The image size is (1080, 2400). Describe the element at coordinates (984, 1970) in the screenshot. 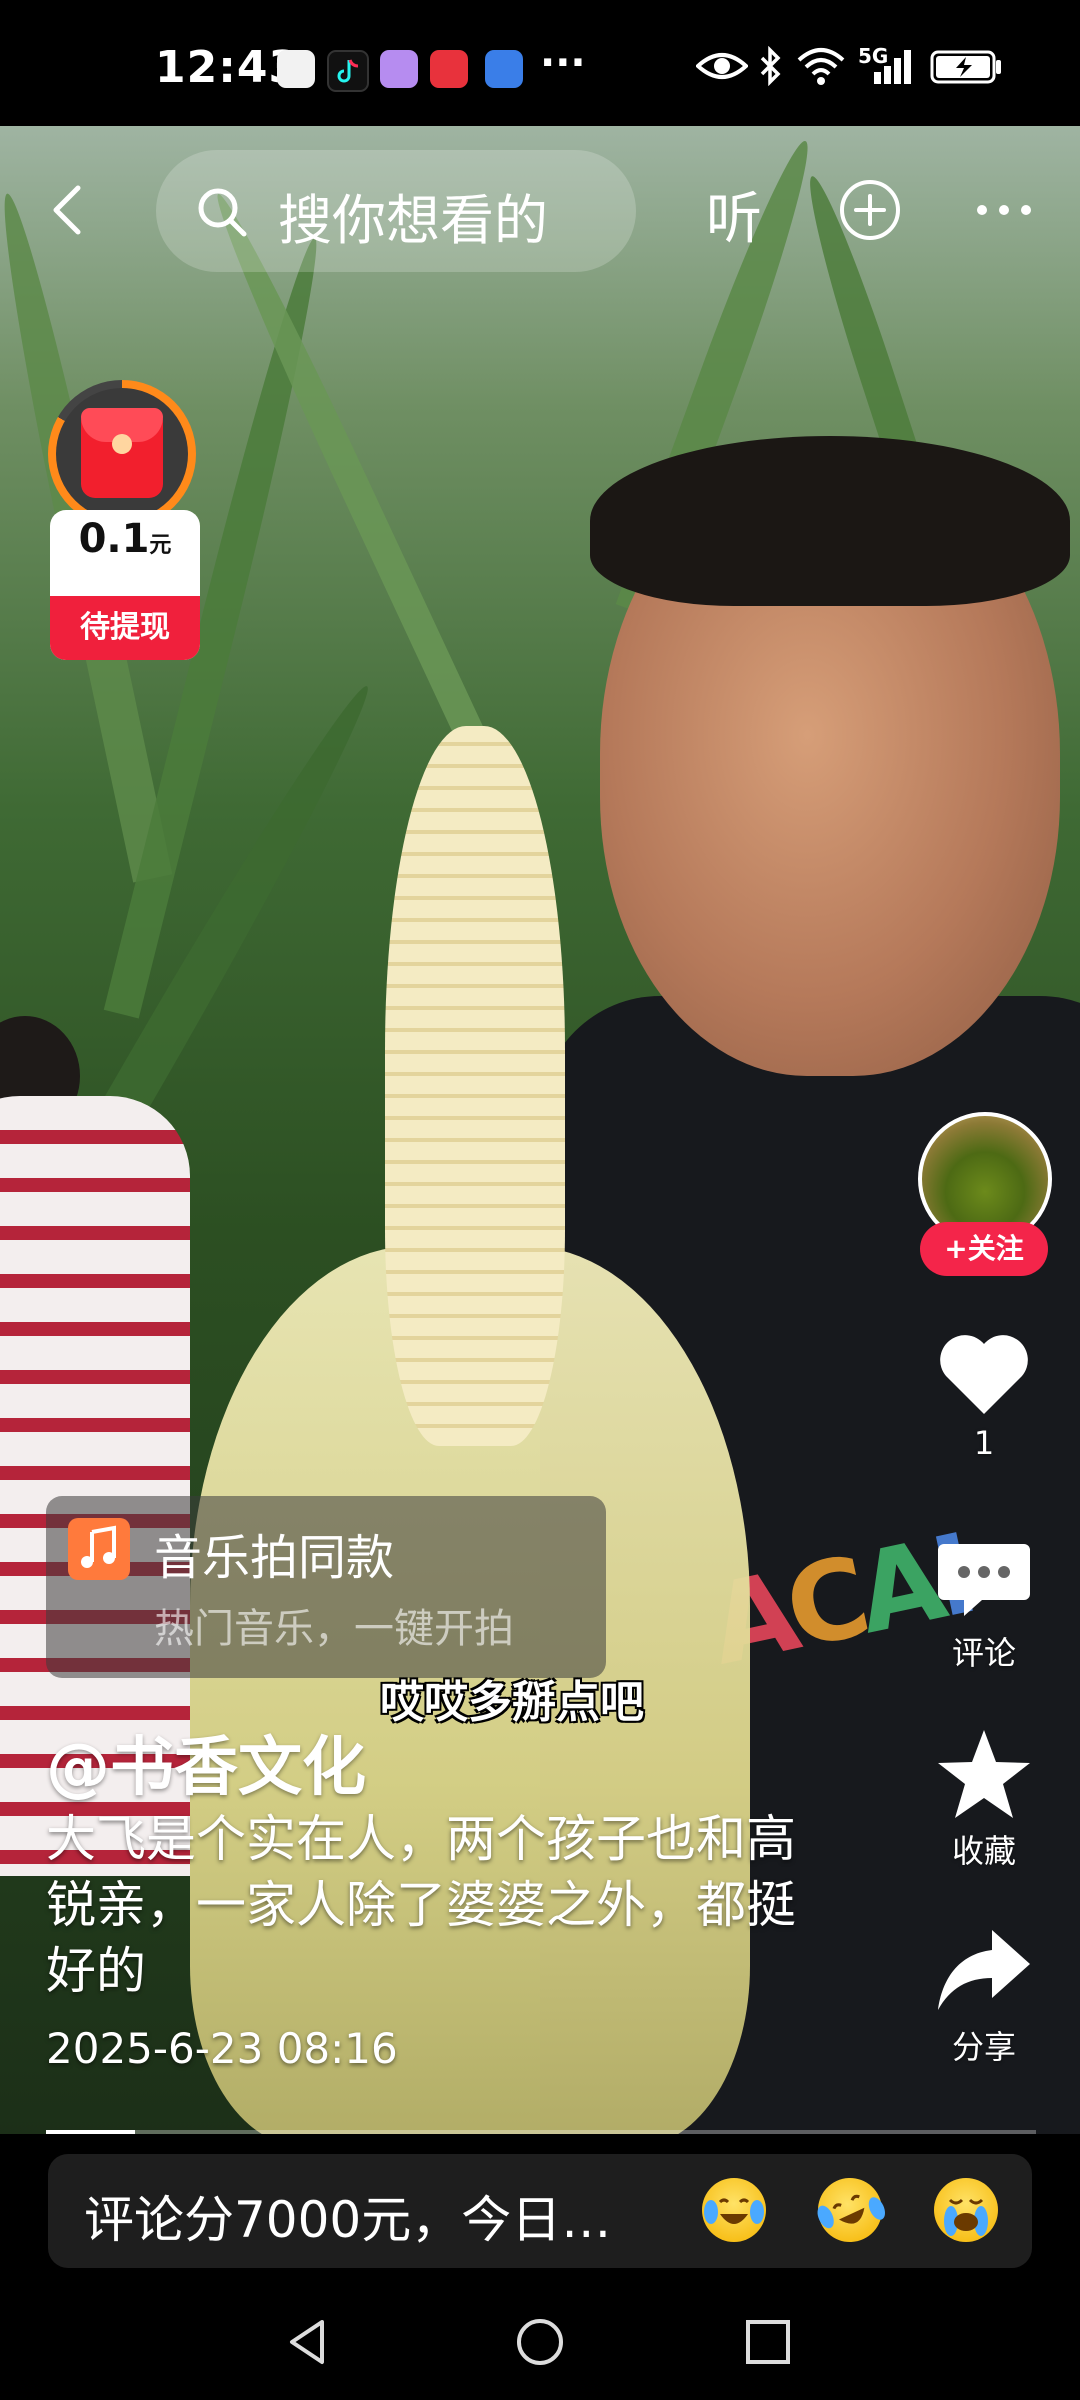

I see `share-arrow-icon` at that location.